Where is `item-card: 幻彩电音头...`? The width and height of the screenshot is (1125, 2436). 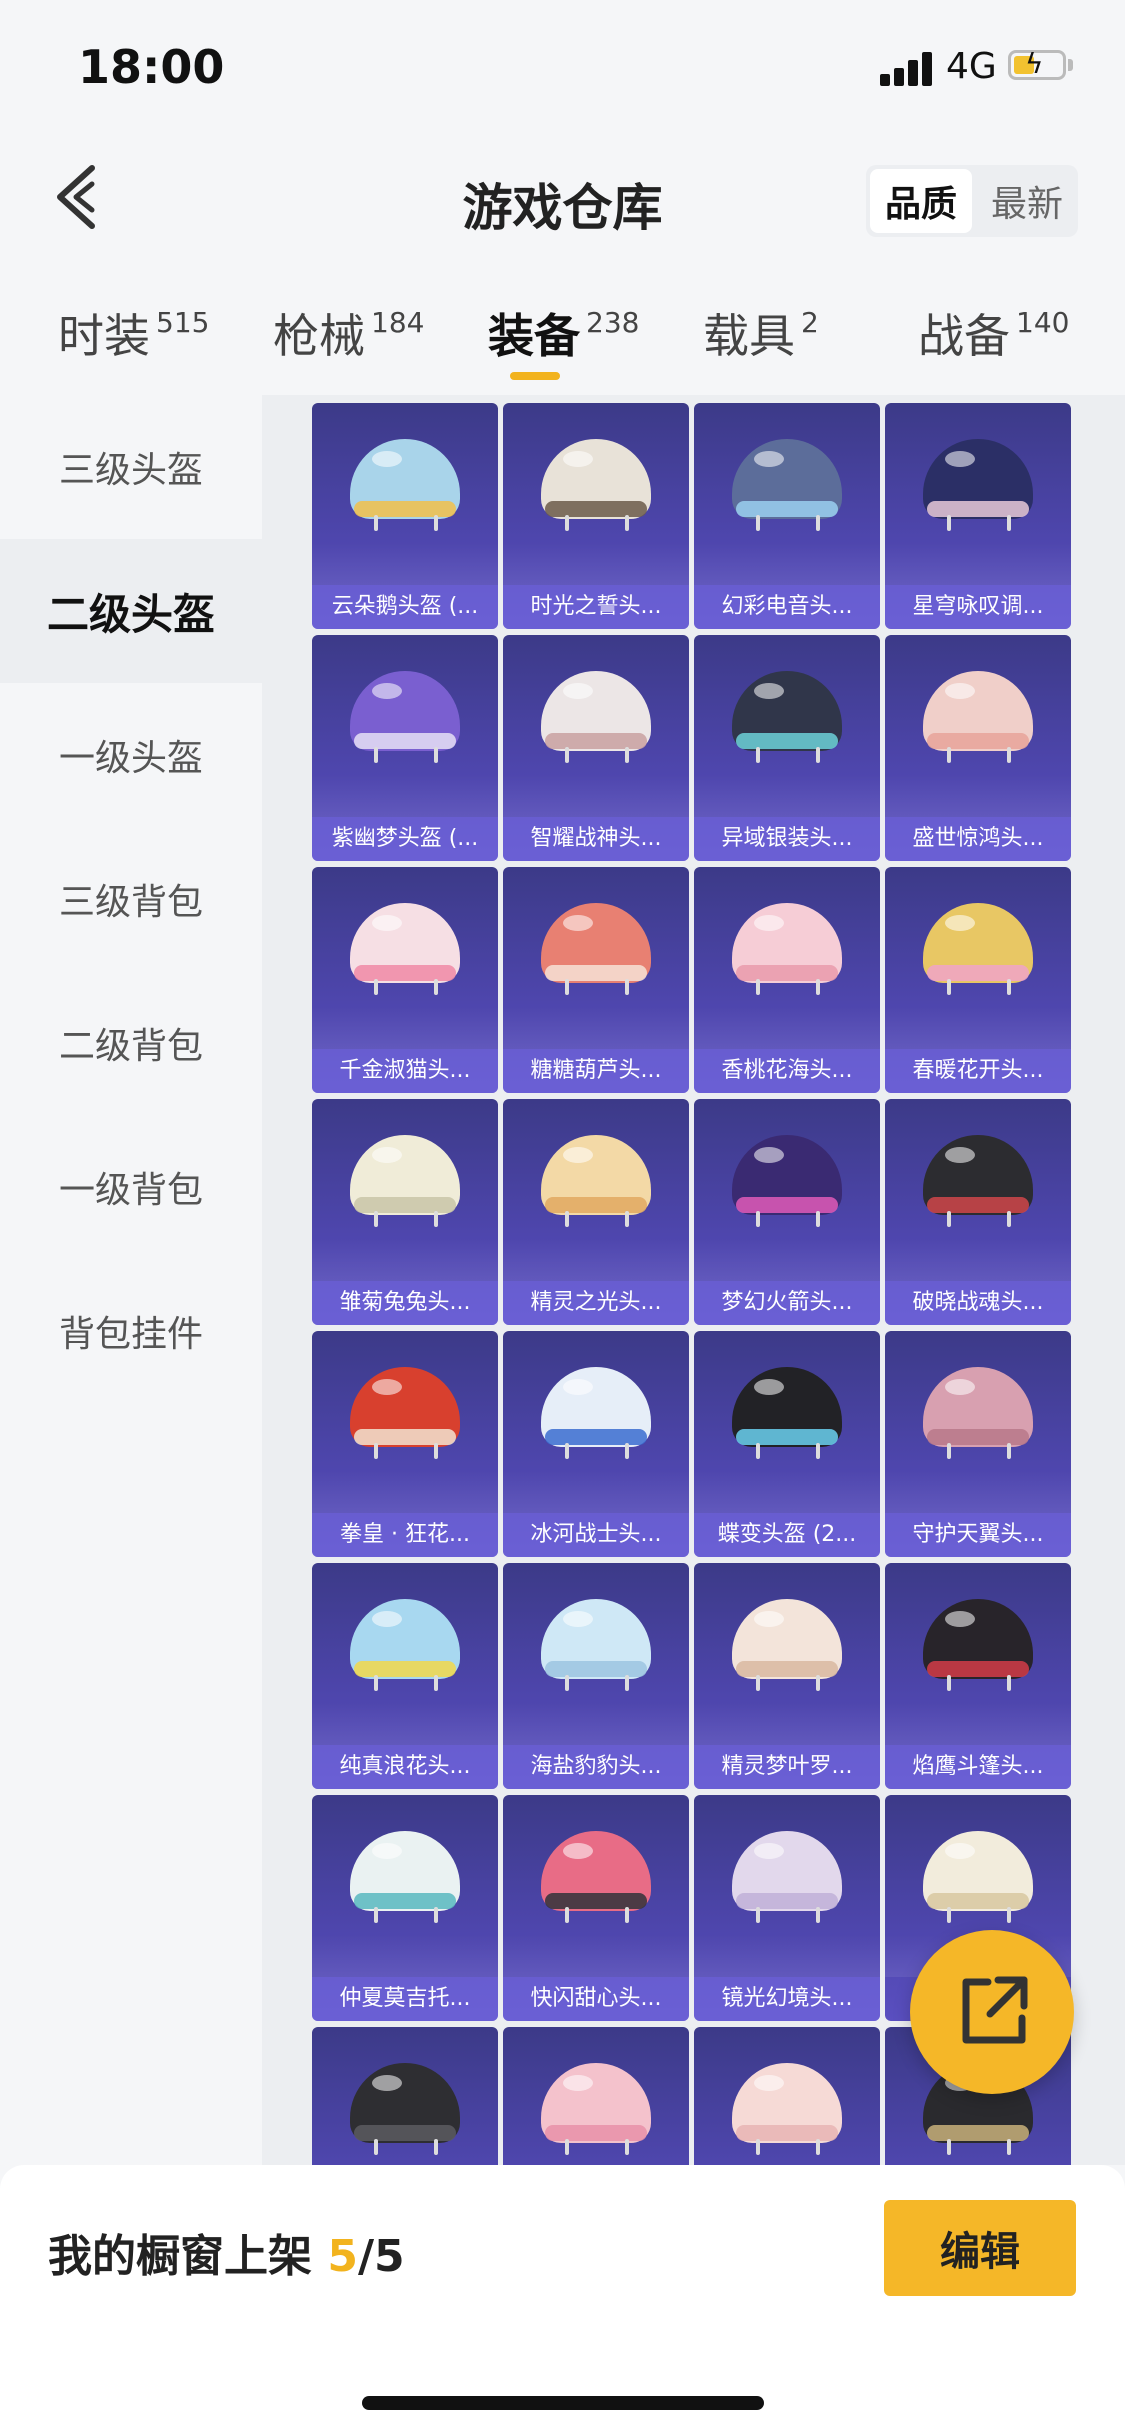 item-card: 幻彩电音头... is located at coordinates (787, 516).